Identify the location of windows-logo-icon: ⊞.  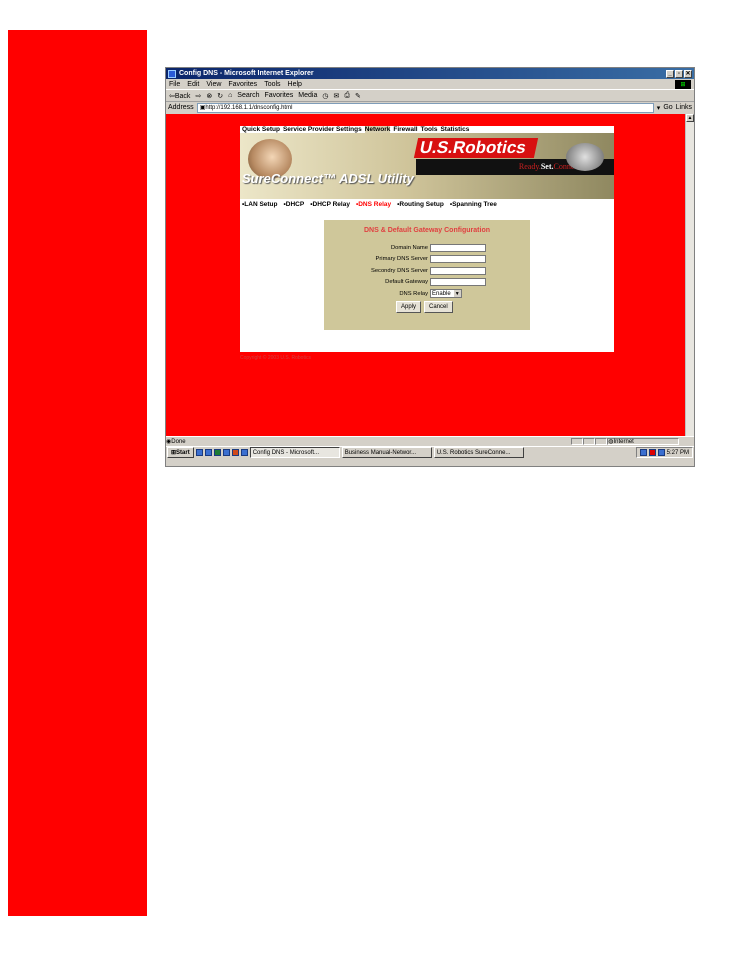
(683, 84).